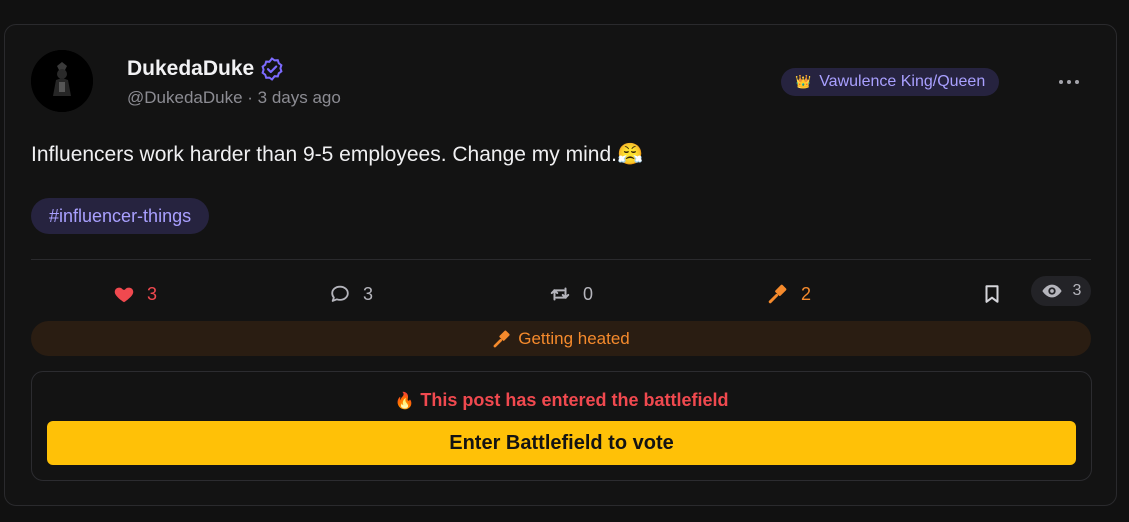  I want to click on heat-button: 2, so click(789, 294).